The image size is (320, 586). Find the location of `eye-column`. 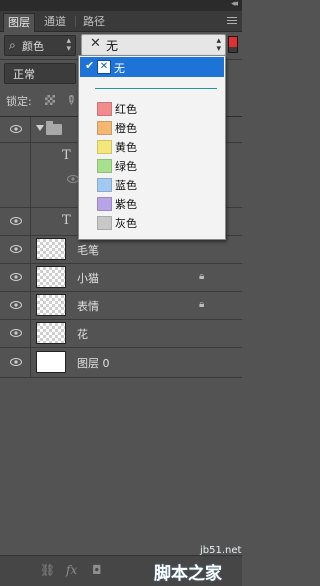

eye-column is located at coordinates (15, 174).